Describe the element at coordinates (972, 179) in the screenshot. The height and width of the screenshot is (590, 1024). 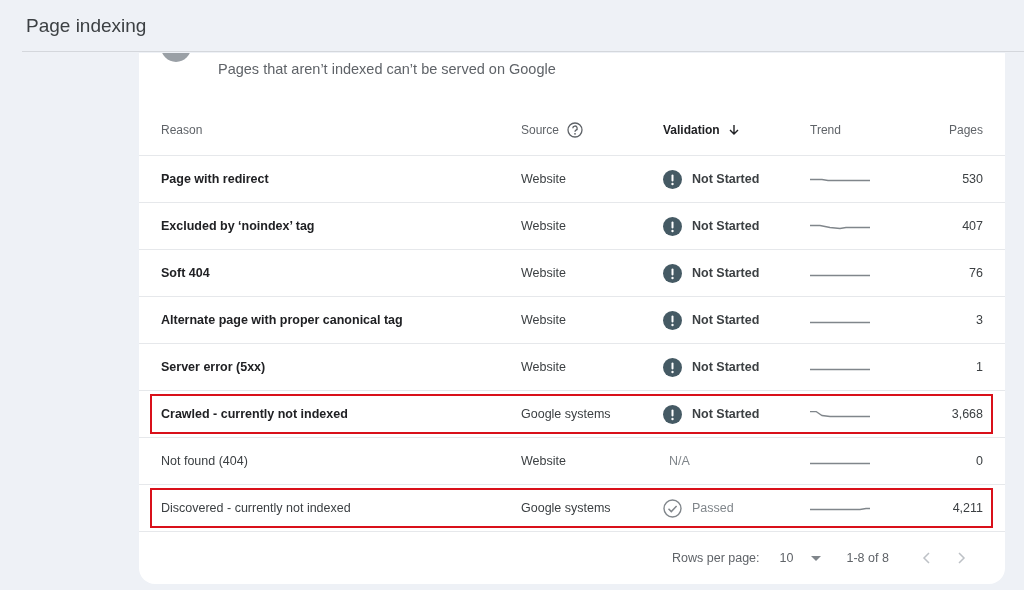
I see `pages-count: 530` at that location.